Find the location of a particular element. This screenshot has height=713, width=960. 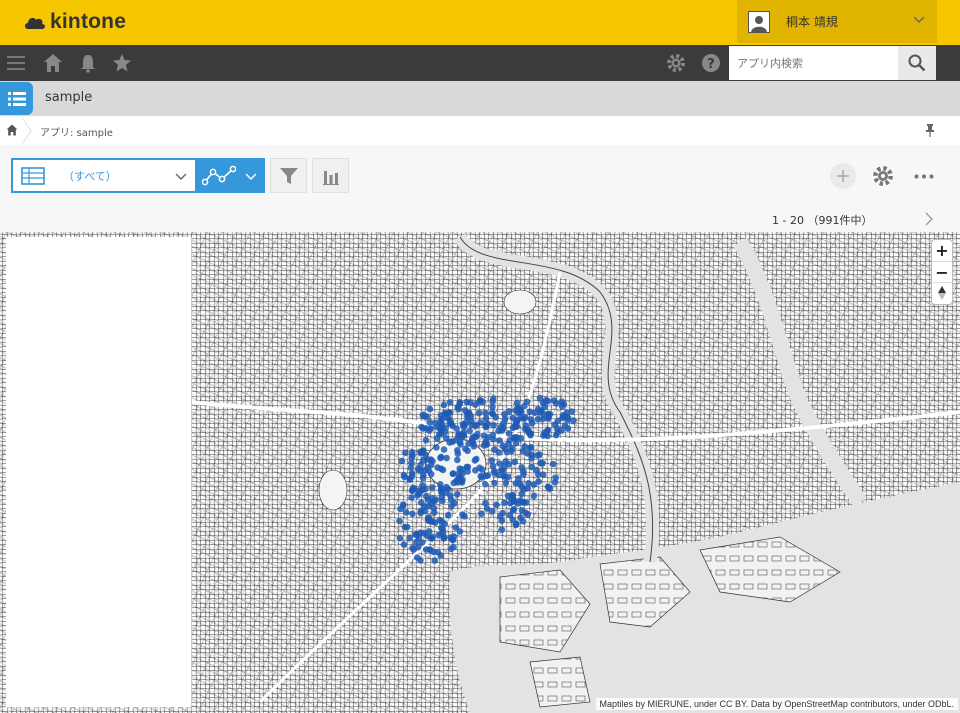

pin-icon is located at coordinates (930, 130).